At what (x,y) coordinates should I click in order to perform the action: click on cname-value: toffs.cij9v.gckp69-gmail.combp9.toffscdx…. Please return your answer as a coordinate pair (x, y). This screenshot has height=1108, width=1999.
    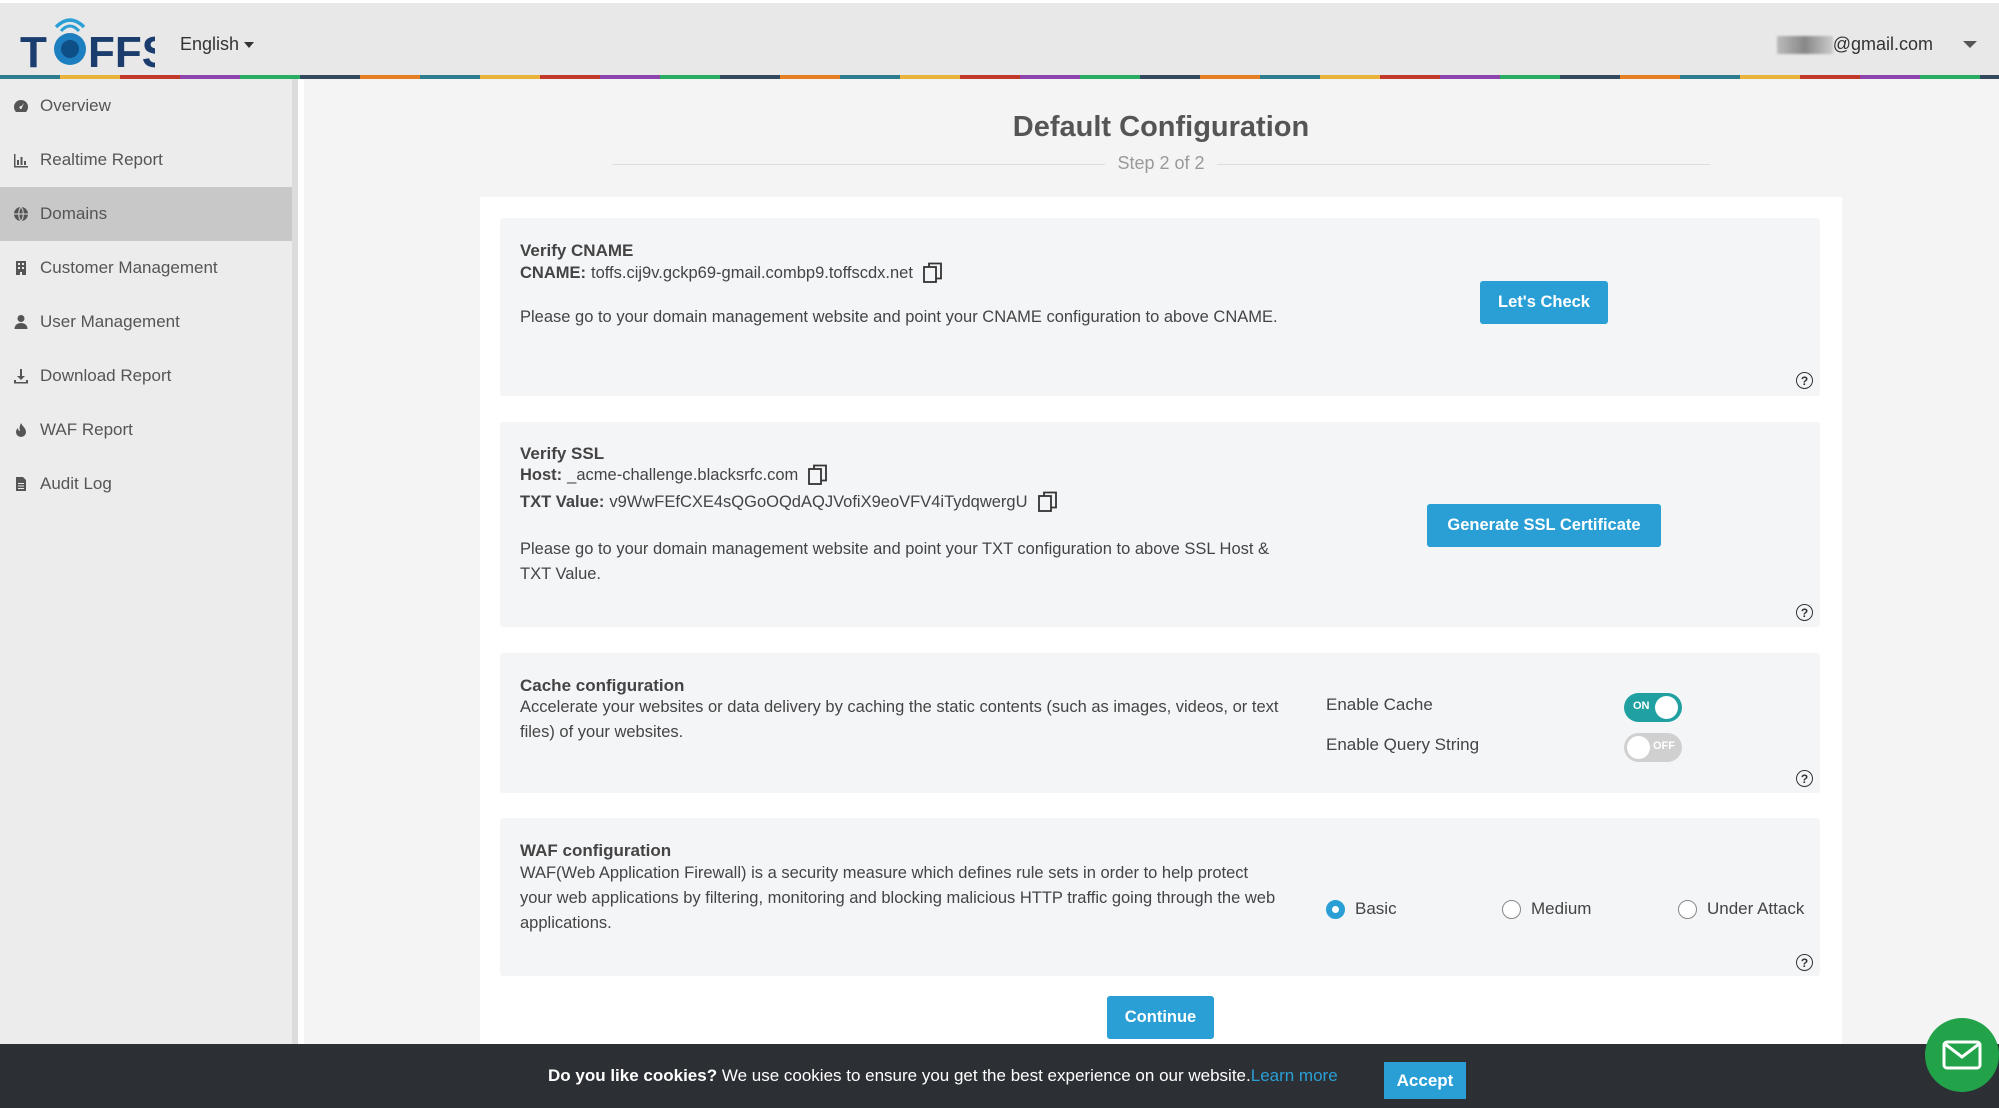
    Looking at the image, I should click on (752, 272).